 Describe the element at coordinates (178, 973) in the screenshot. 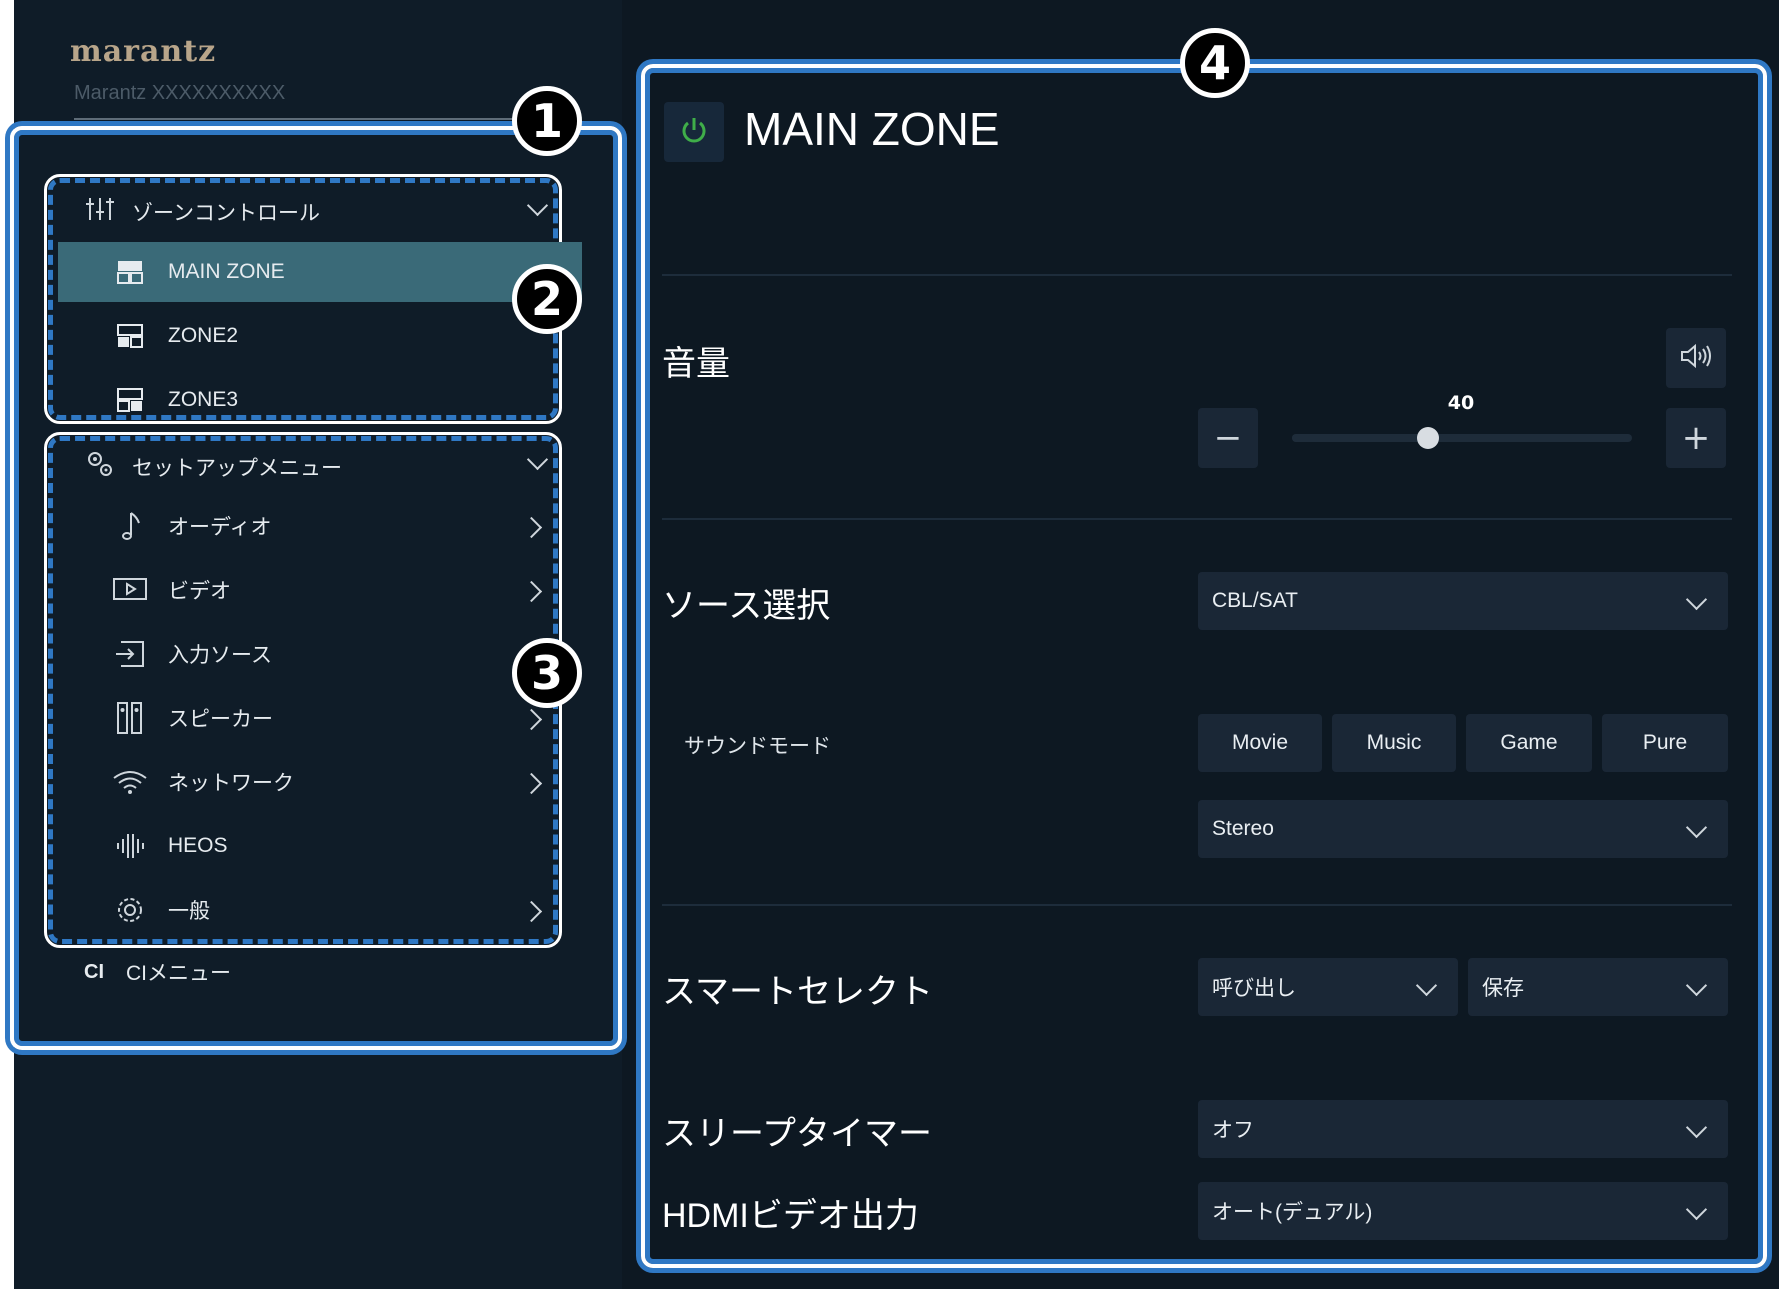

I see `sidebar-item-label: CIメニュー` at that location.